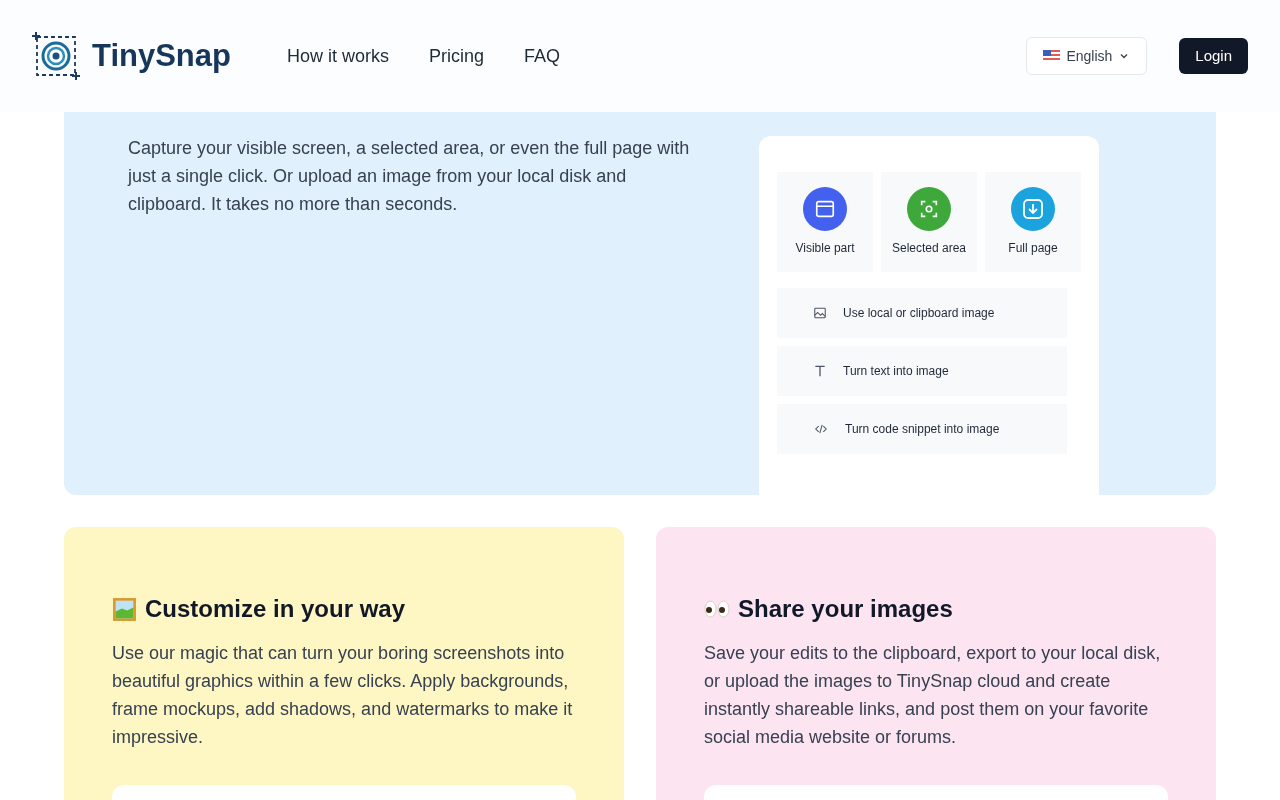 The height and width of the screenshot is (800, 1280). What do you see at coordinates (1052, 56) in the screenshot?
I see `flag-icon` at bounding box center [1052, 56].